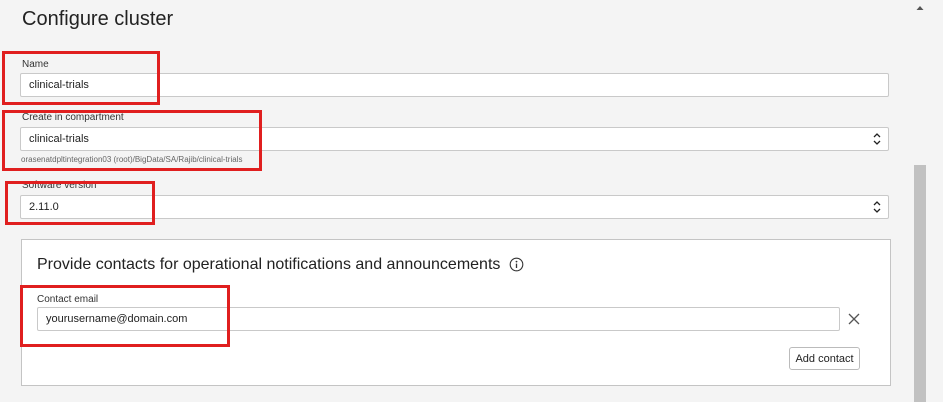 The width and height of the screenshot is (943, 402). I want to click on add-contact-button: Add contact, so click(824, 358).